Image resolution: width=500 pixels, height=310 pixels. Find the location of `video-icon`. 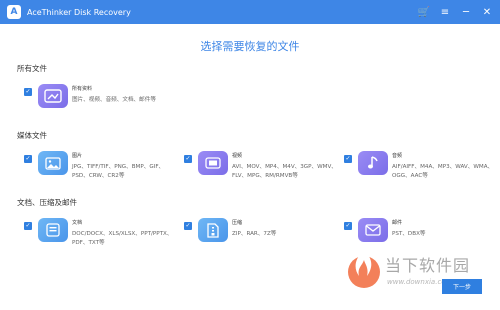

video-icon is located at coordinates (213, 163).